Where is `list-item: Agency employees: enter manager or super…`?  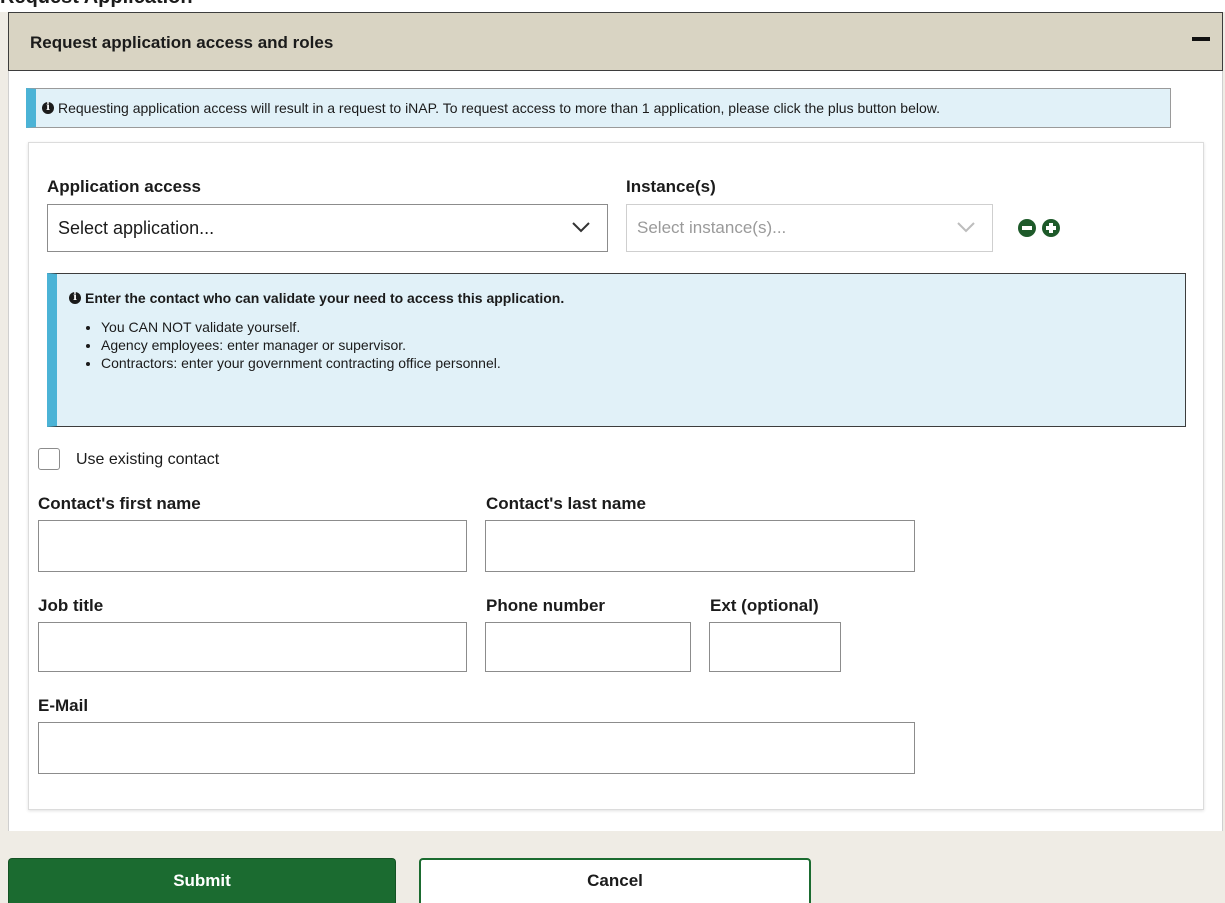 list-item: Agency employees: enter manager or super… is located at coordinates (301, 345).